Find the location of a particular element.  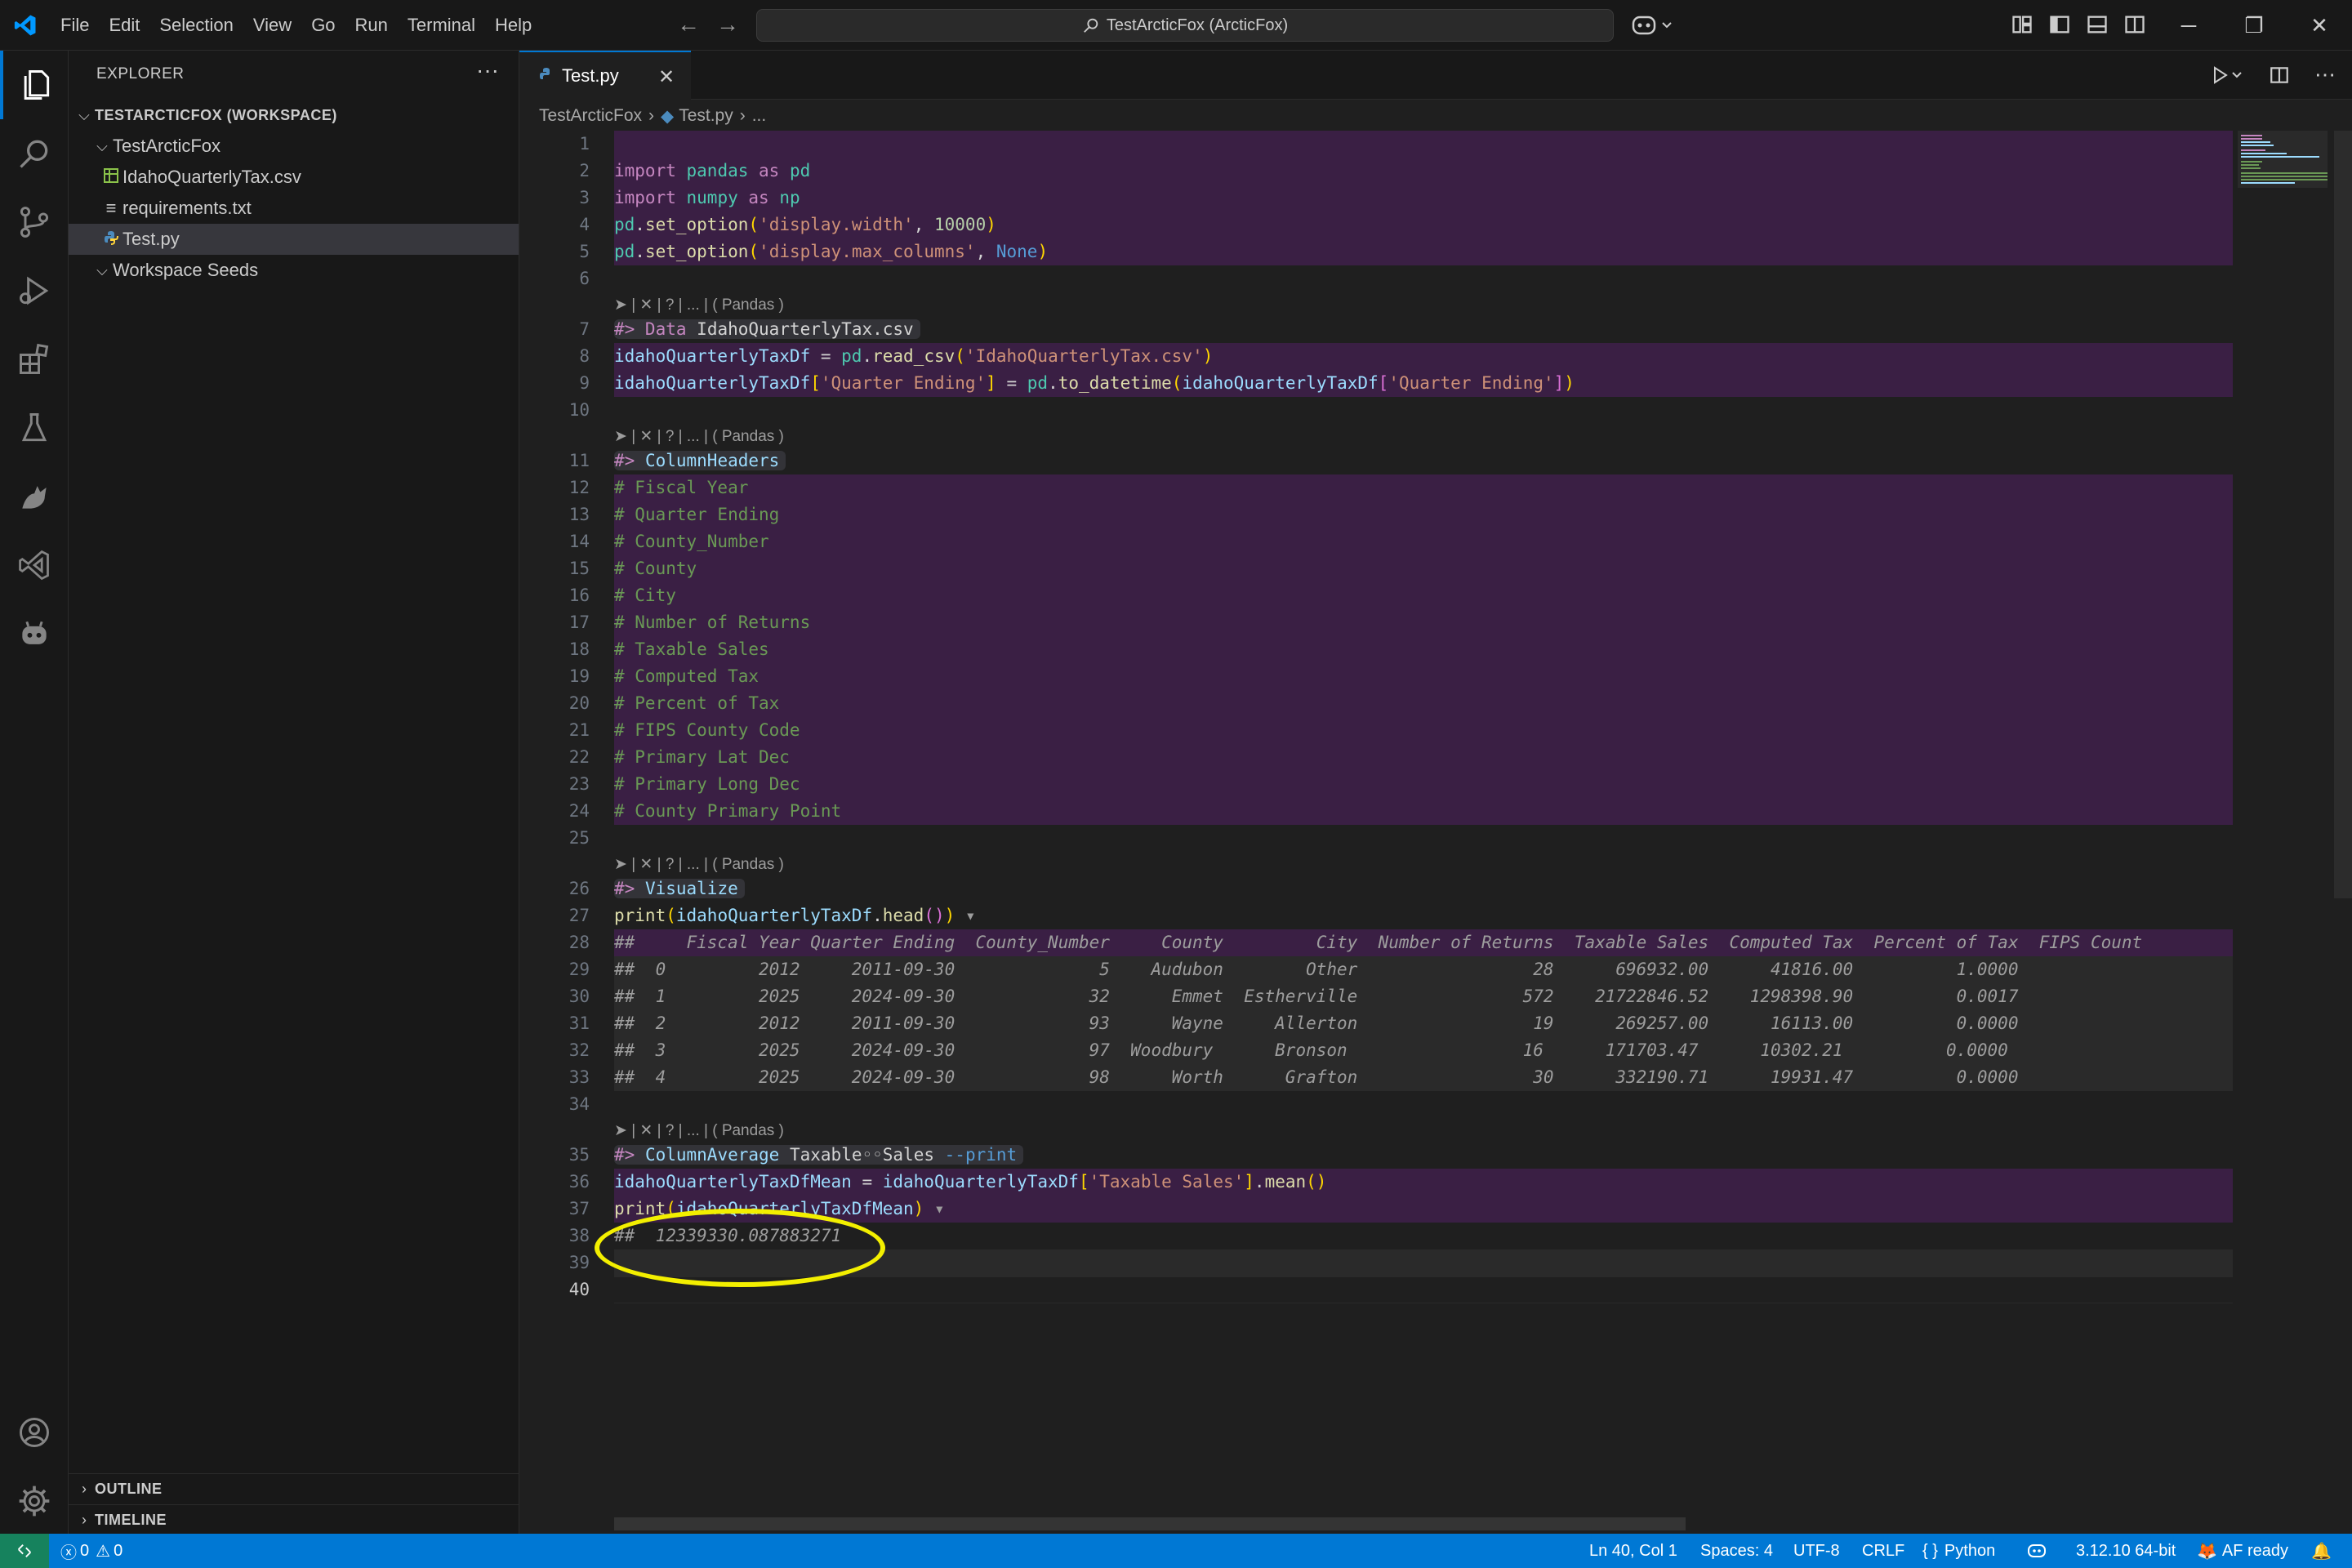

code-line-12: # Fiscal Year is located at coordinates (681, 487).